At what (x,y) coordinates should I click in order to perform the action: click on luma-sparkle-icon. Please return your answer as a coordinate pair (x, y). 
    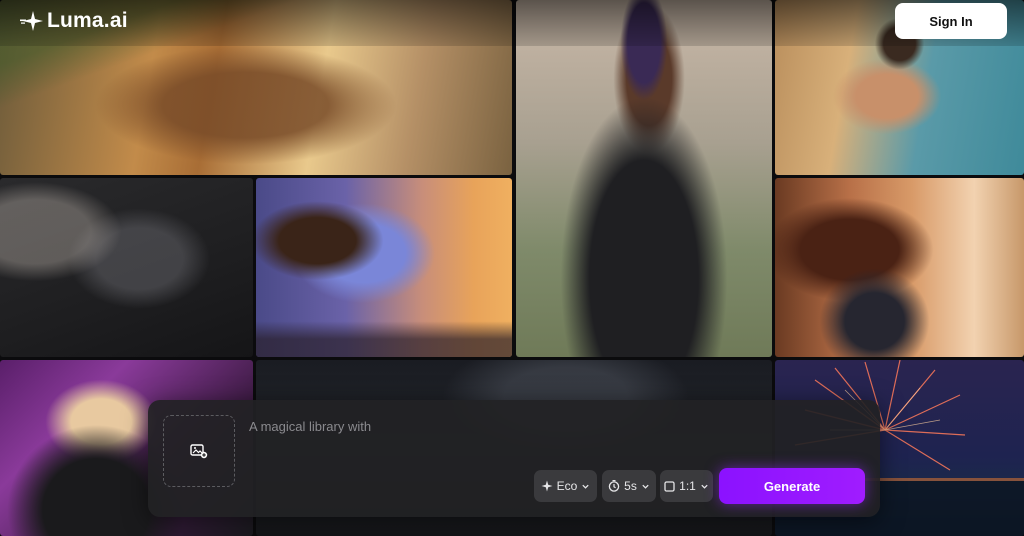
    Looking at the image, I should click on (31, 21).